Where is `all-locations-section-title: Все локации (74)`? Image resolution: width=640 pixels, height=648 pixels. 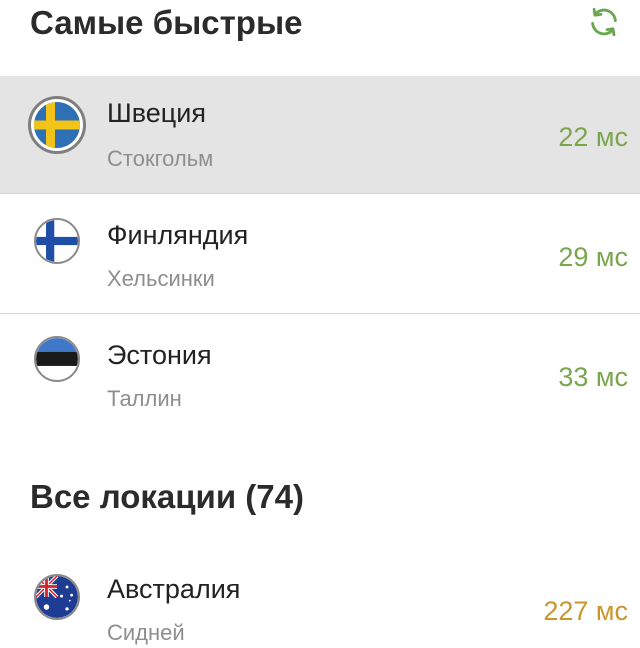
all-locations-section-title: Все локации (74) is located at coordinates (167, 496).